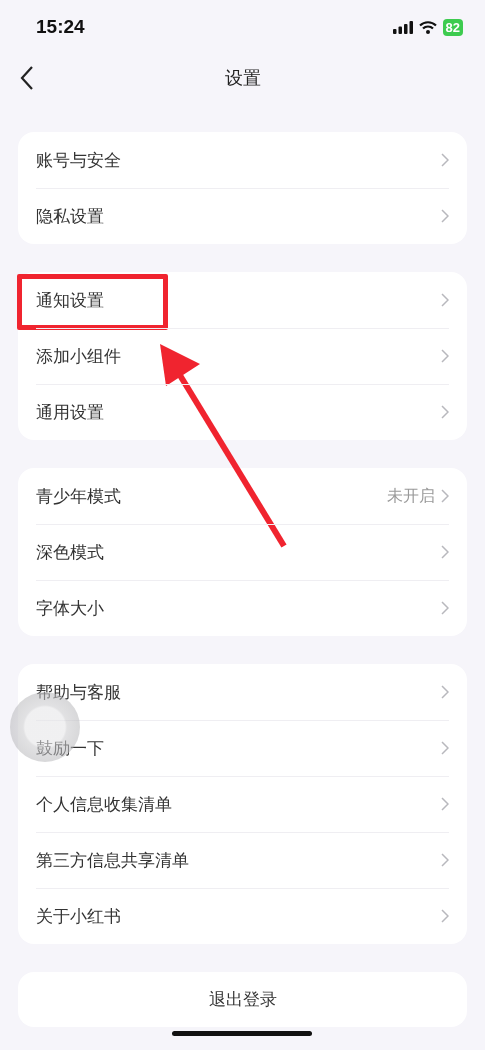  What do you see at coordinates (70, 216) in the screenshot?
I see `item-label: 隐私设置` at bounding box center [70, 216].